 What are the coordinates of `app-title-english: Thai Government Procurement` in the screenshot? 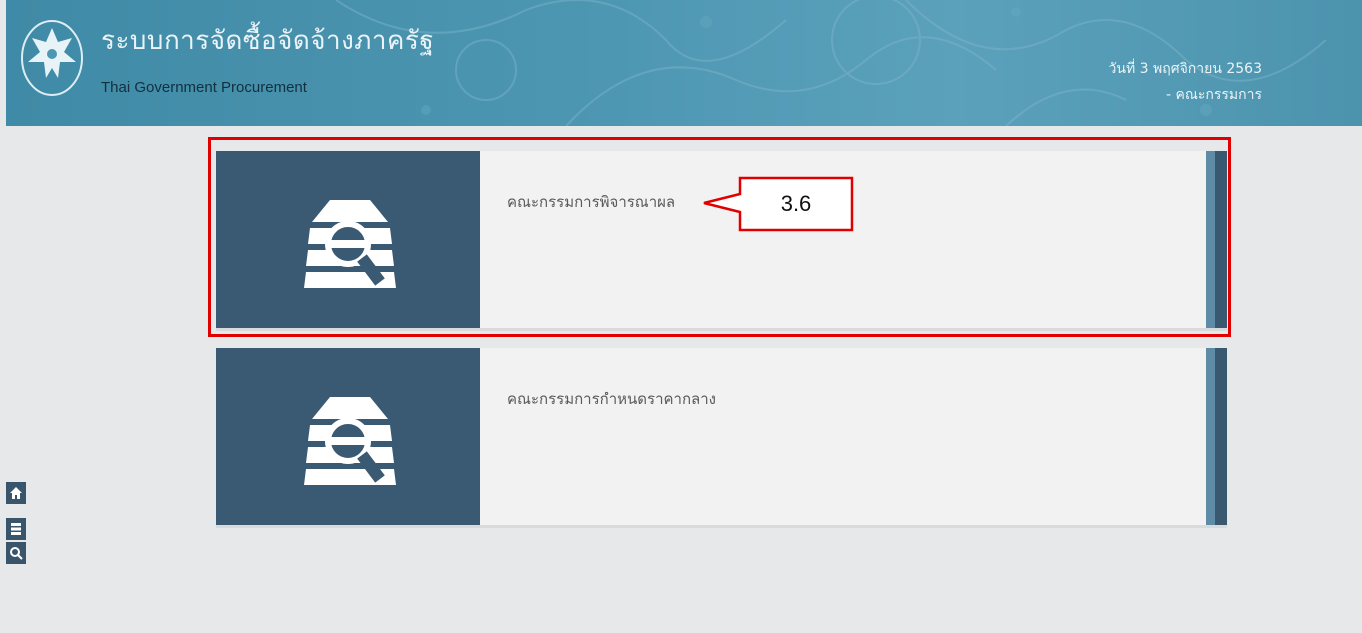 It's located at (204, 87).